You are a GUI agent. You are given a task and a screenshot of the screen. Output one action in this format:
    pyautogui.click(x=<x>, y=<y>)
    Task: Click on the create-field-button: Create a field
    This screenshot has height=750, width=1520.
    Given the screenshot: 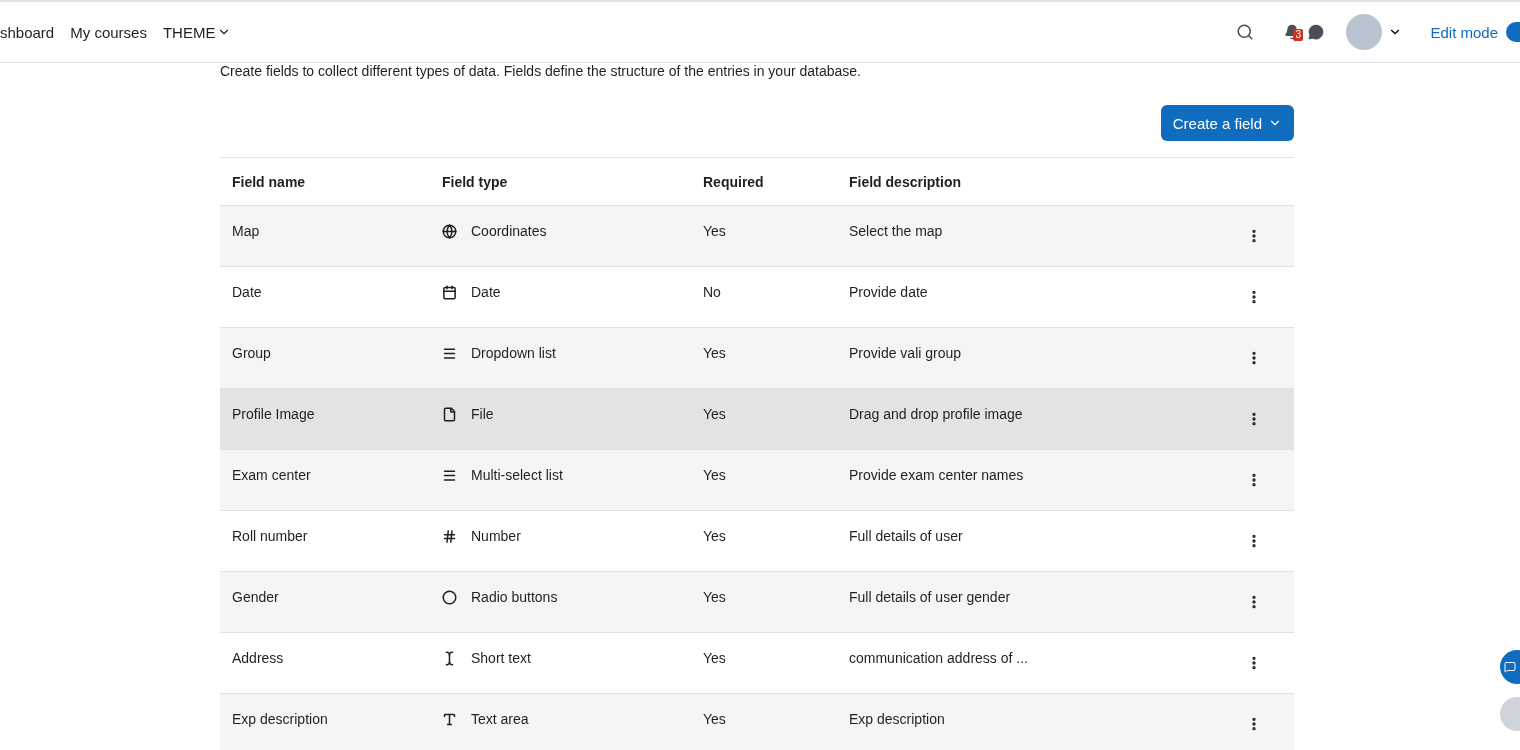 What is the action you would take?
    pyautogui.click(x=1227, y=123)
    